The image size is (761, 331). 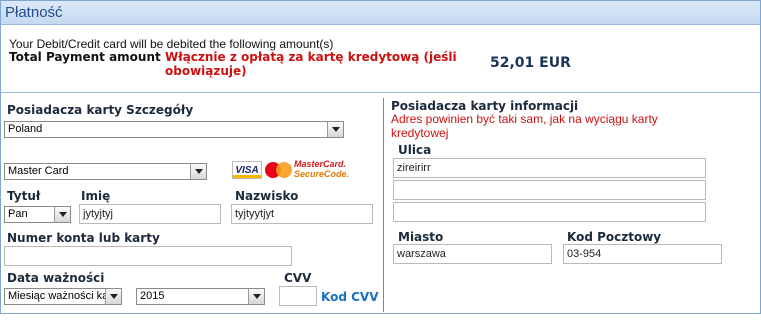 What do you see at coordinates (85, 57) in the screenshot?
I see `total-payment-label: Total Payment amount` at bounding box center [85, 57].